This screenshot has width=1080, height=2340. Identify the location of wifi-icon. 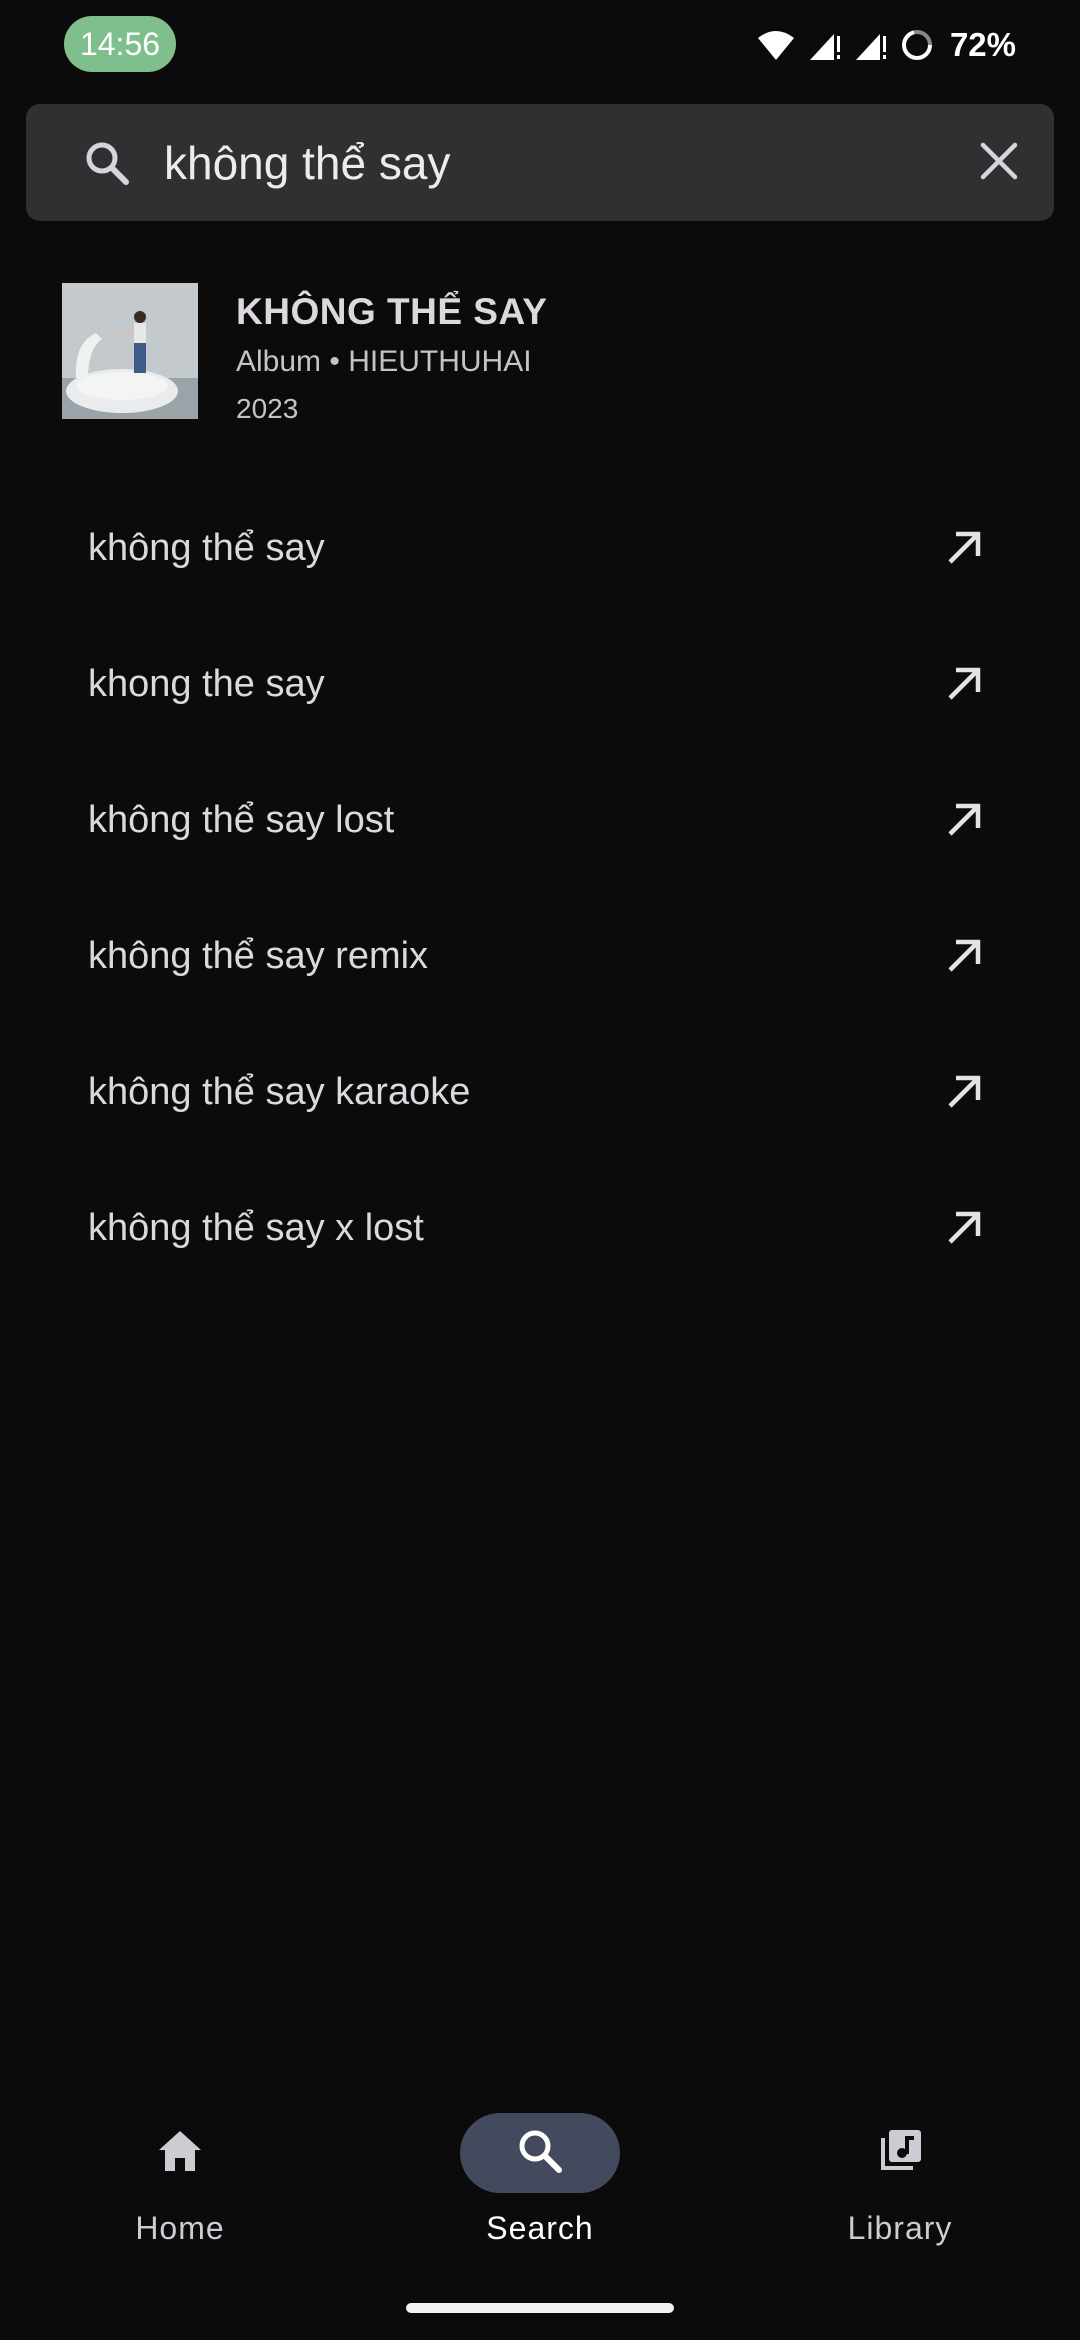
(776, 45).